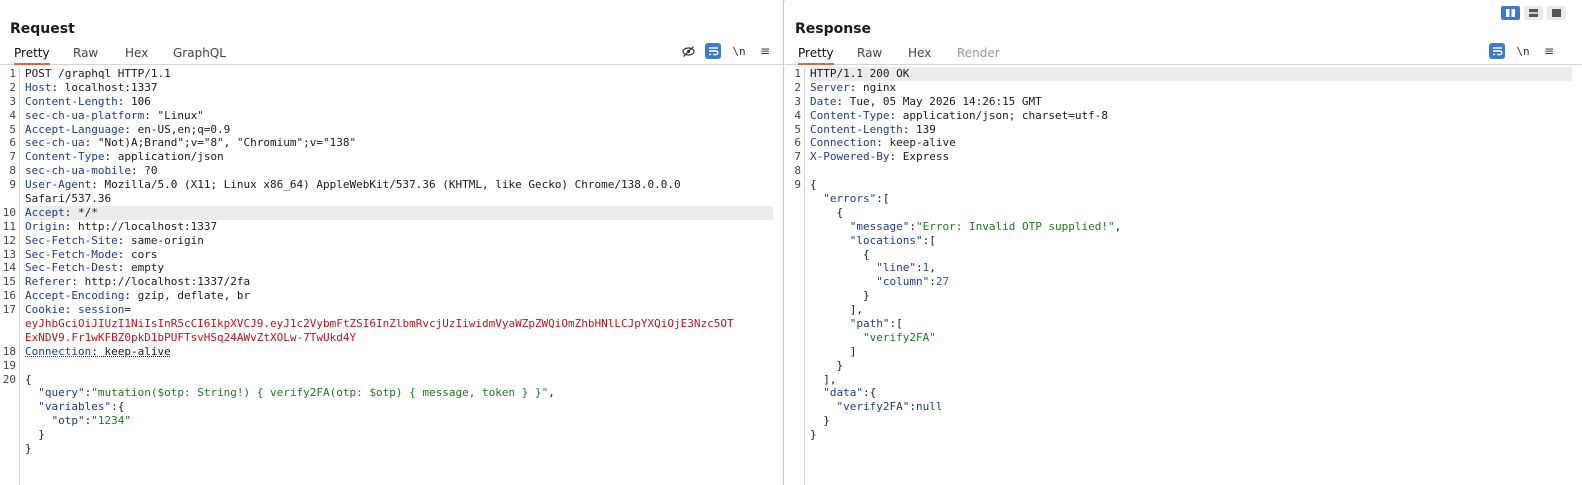  I want to click on response-title: Response, so click(833, 29).